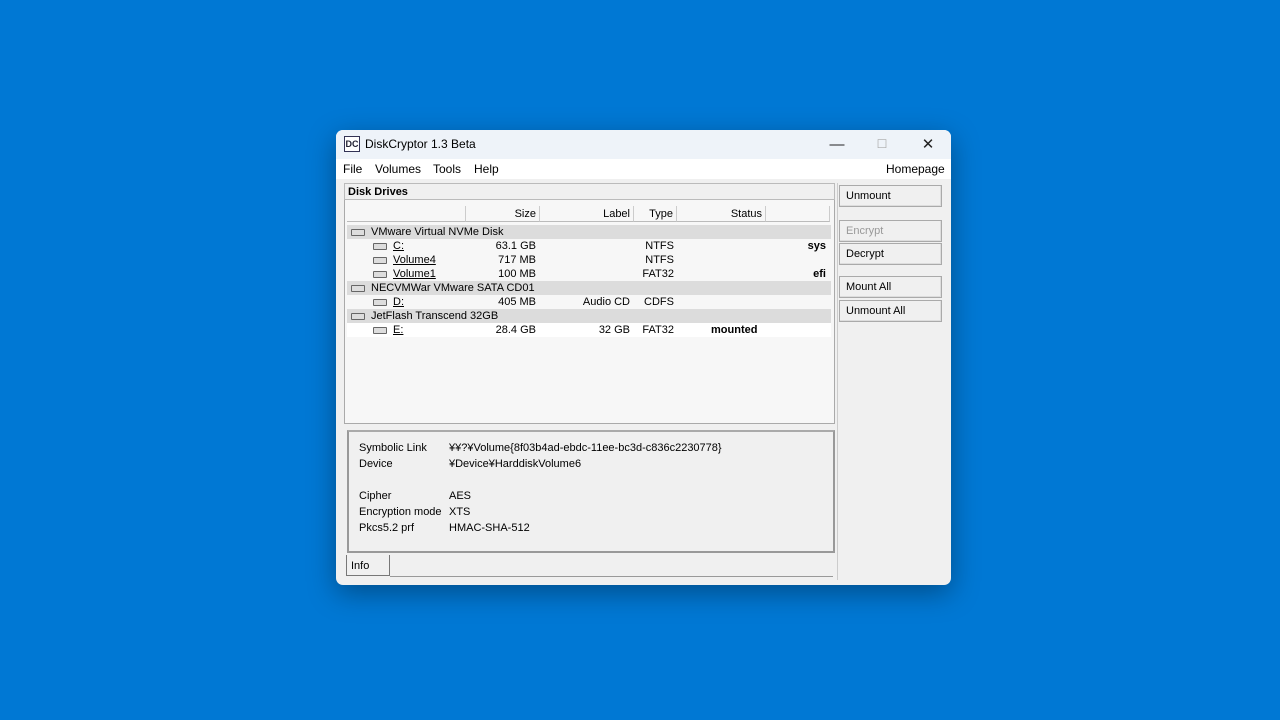 The width and height of the screenshot is (1280, 720). I want to click on maximize-button: ☐, so click(882, 144).